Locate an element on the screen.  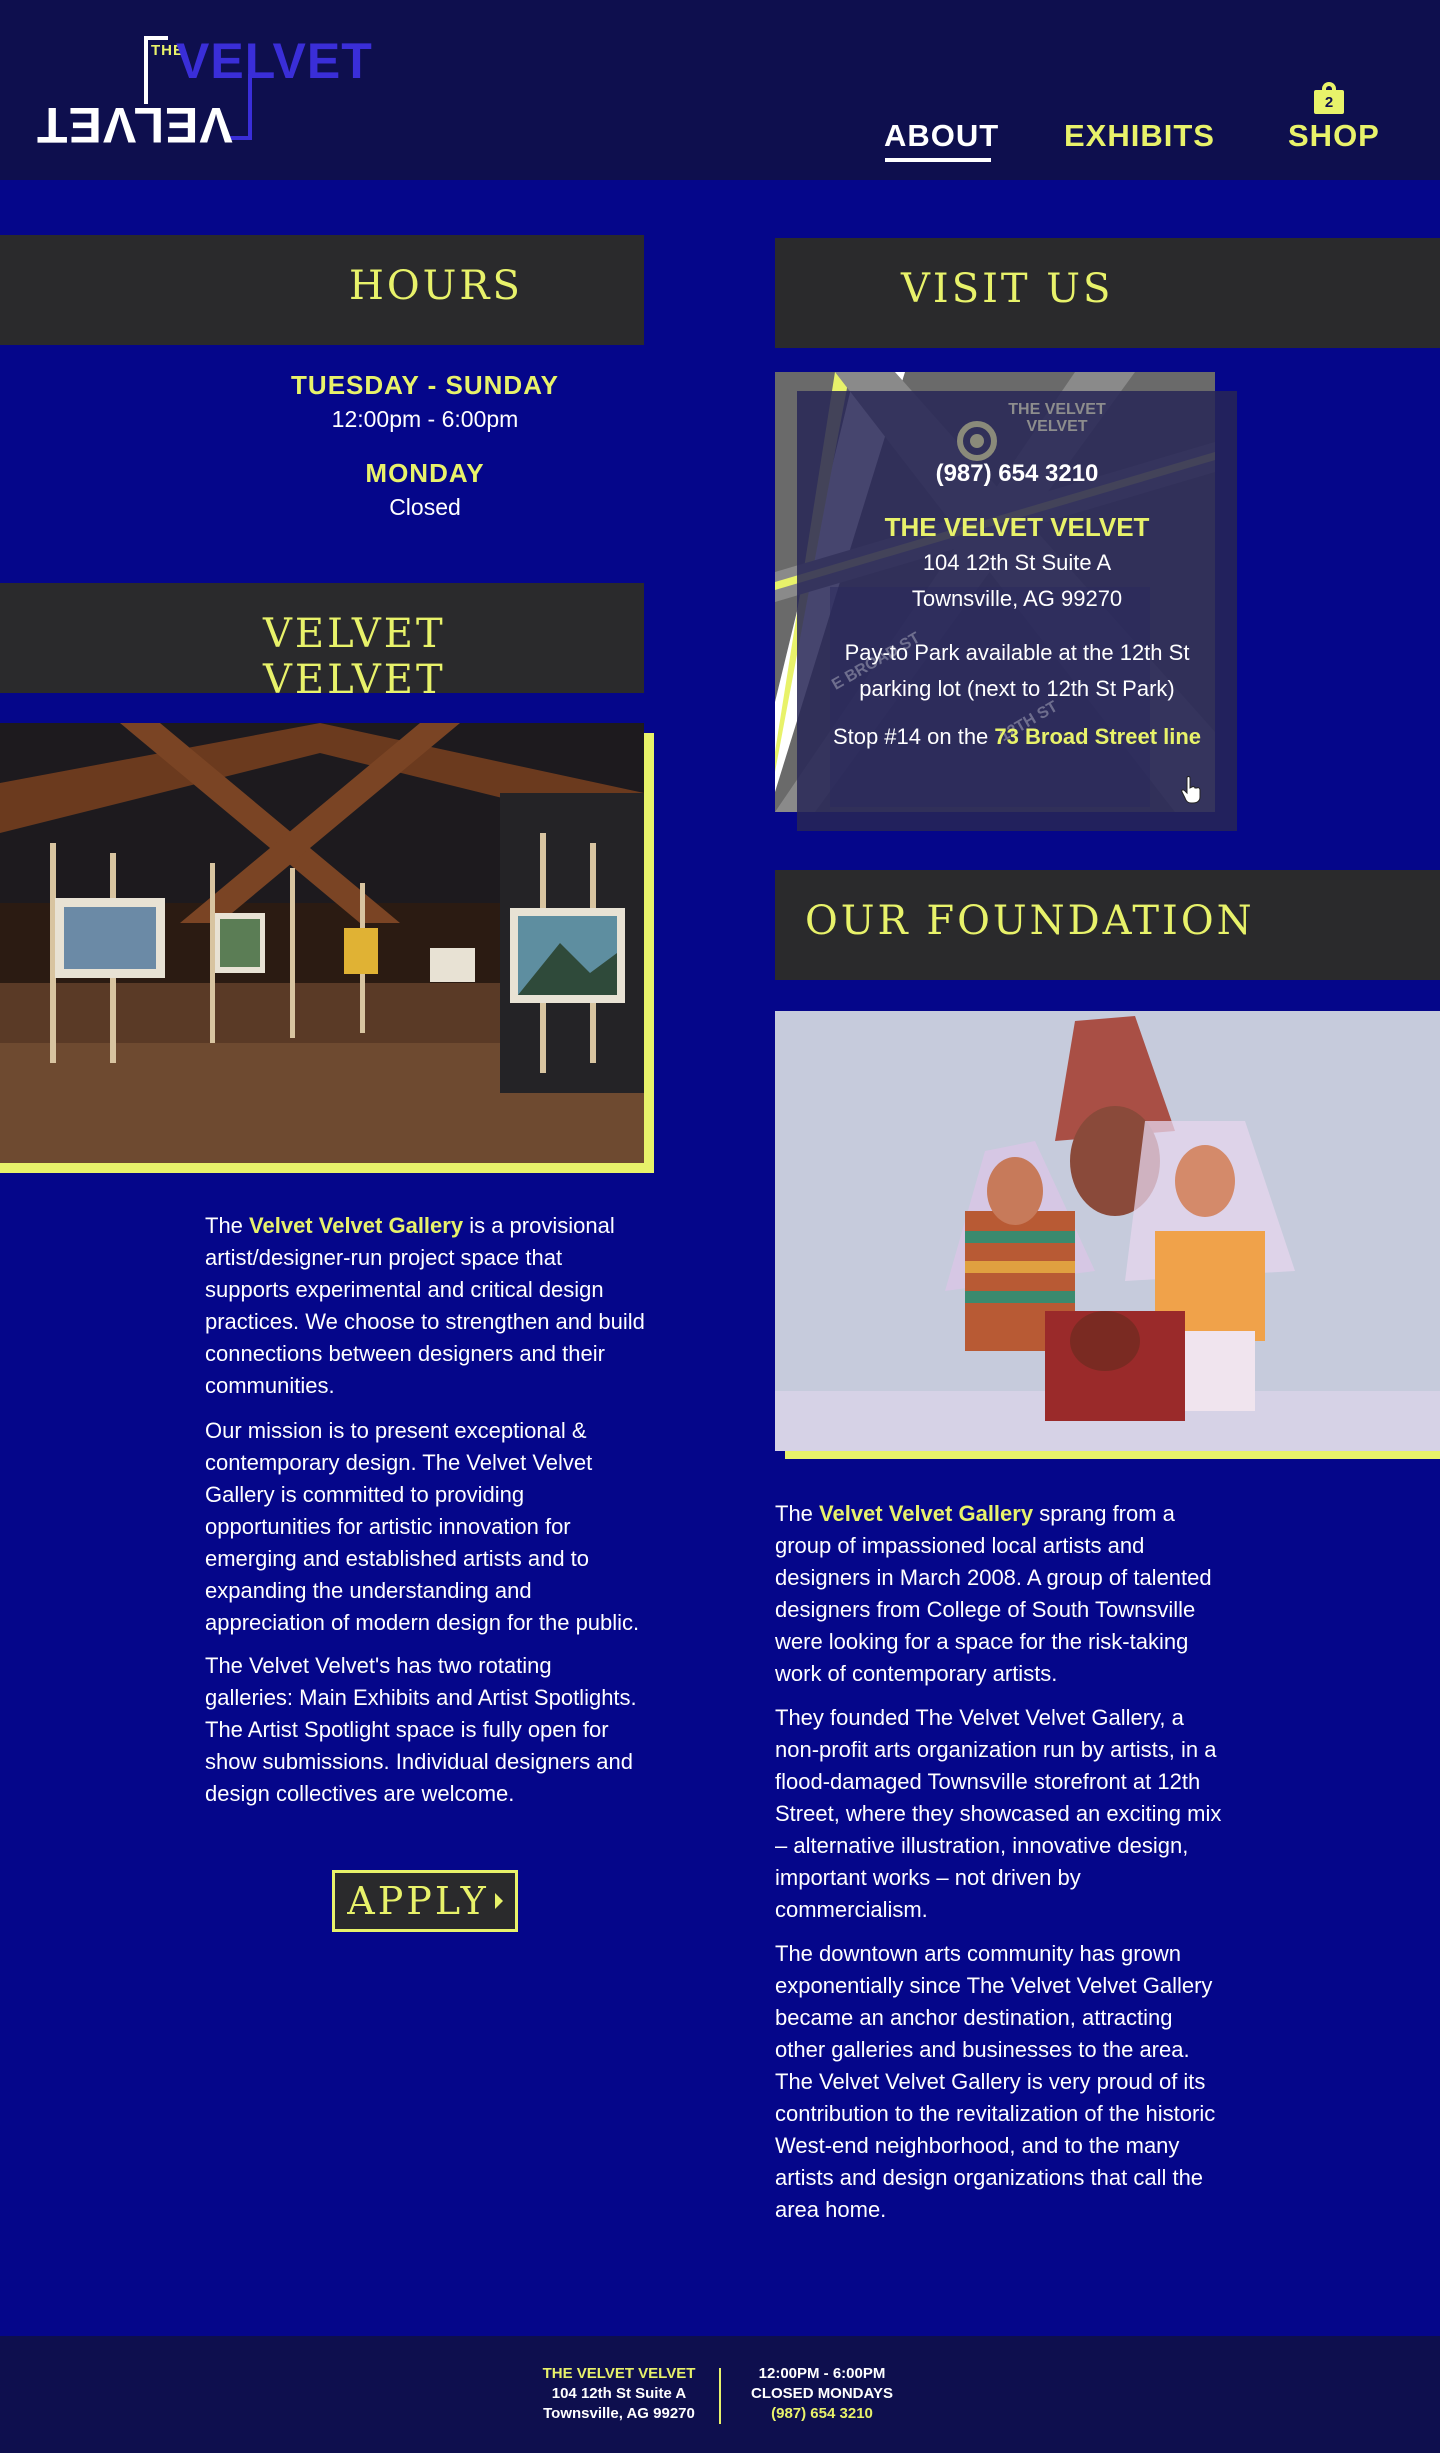
map-place-label: THE VELVET VELVET is located at coordinates (1057, 418).